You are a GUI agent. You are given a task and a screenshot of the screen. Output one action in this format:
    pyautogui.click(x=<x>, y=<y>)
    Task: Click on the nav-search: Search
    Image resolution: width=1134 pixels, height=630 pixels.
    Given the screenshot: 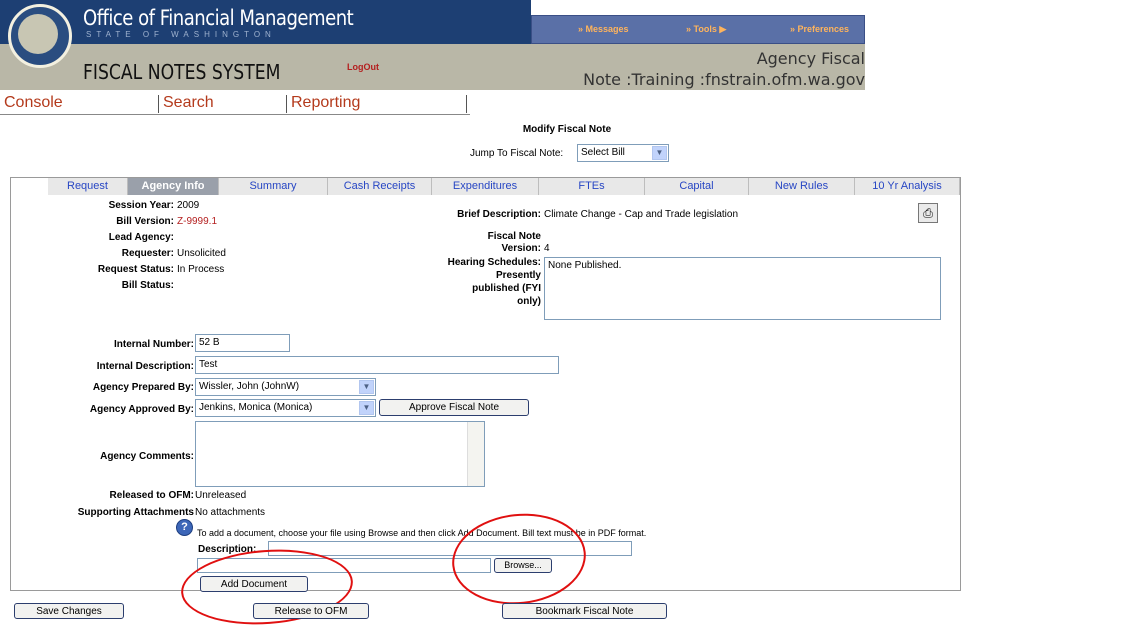 What is the action you would take?
    pyautogui.click(x=188, y=103)
    